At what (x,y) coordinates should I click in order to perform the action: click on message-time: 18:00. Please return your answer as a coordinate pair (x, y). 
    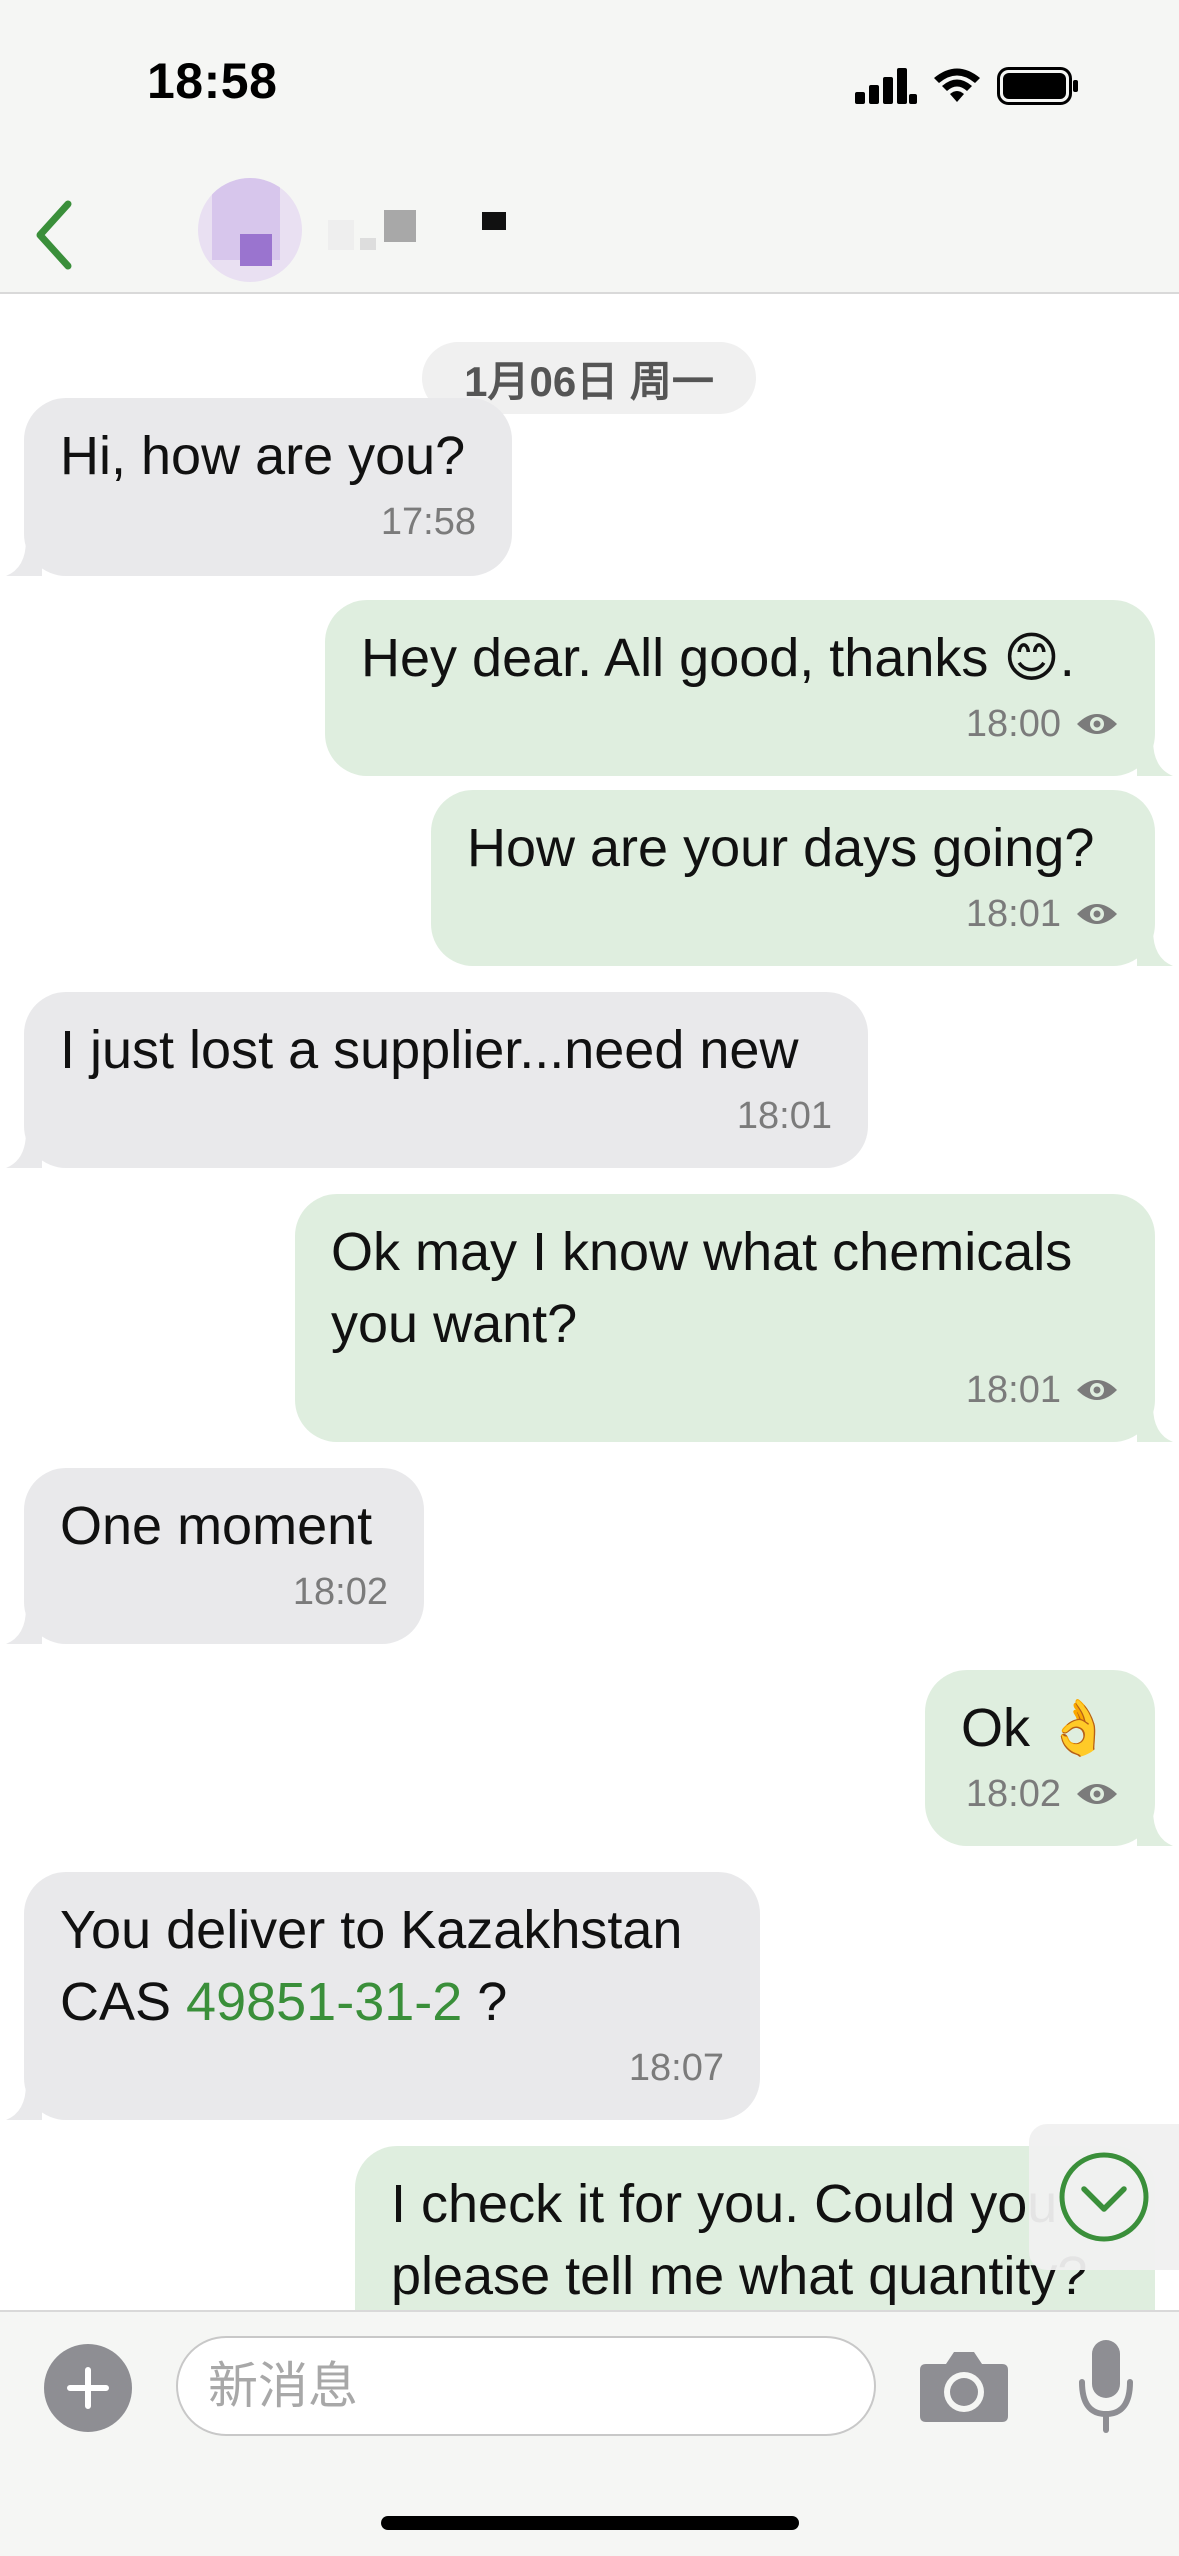
    Looking at the image, I should click on (1013, 724).